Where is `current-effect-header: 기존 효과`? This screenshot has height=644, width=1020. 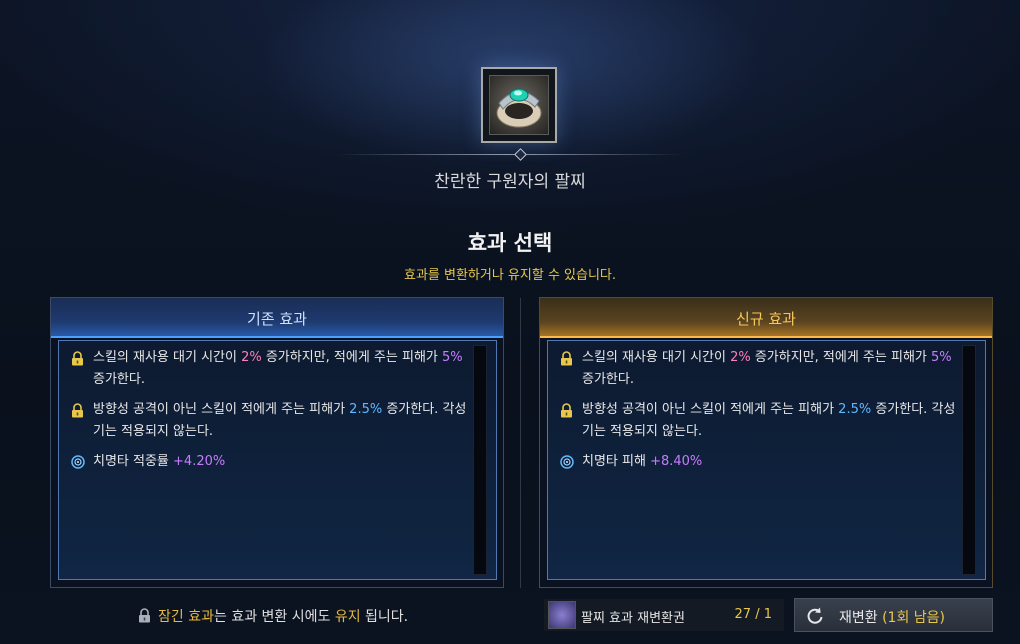 current-effect-header: 기존 효과 is located at coordinates (277, 318).